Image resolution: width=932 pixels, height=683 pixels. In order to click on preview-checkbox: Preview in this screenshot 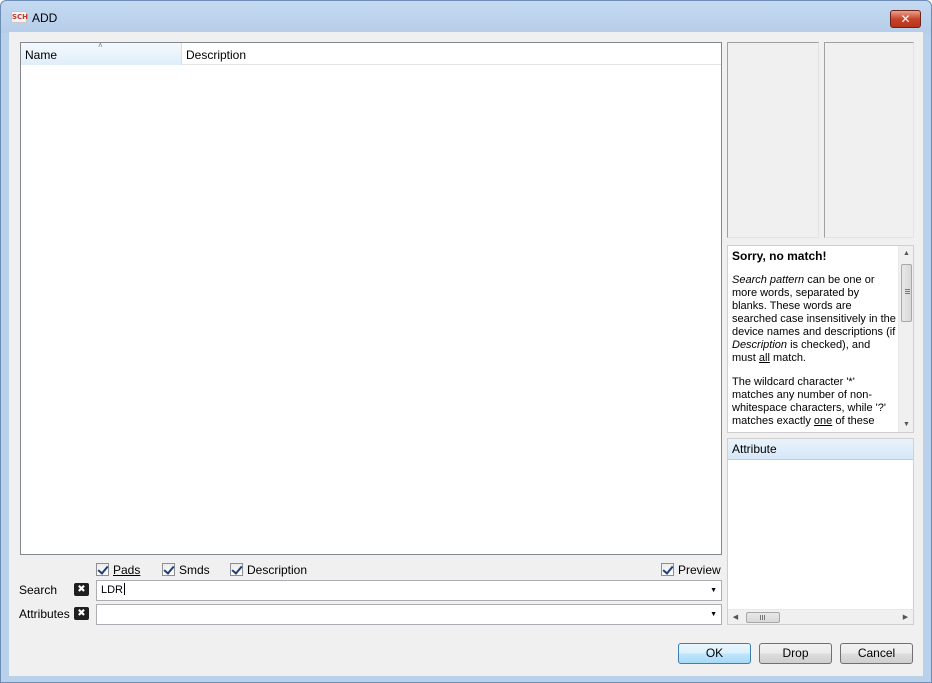, I will do `click(691, 569)`.